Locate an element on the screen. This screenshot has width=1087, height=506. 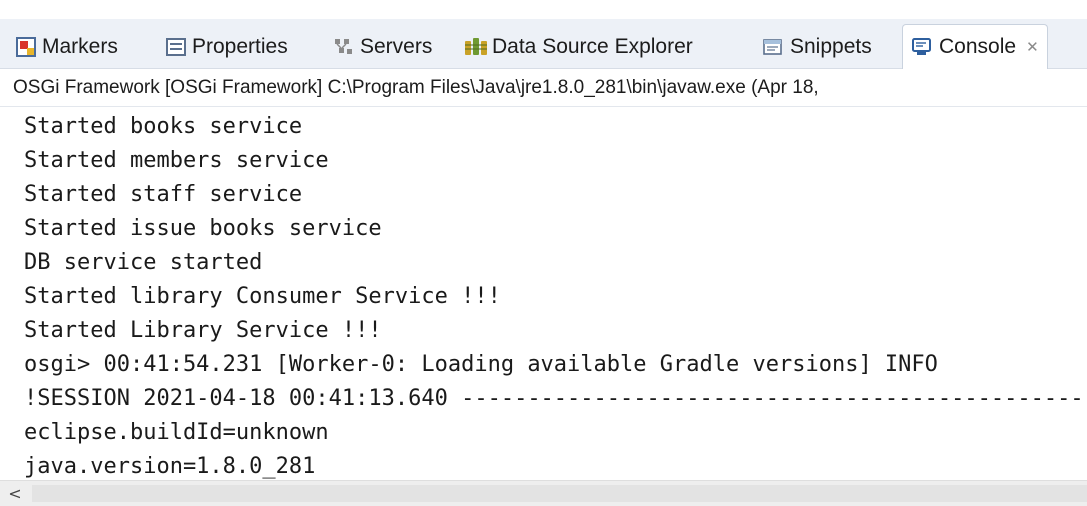
tab-snippets: Snippets is located at coordinates (817, 47).